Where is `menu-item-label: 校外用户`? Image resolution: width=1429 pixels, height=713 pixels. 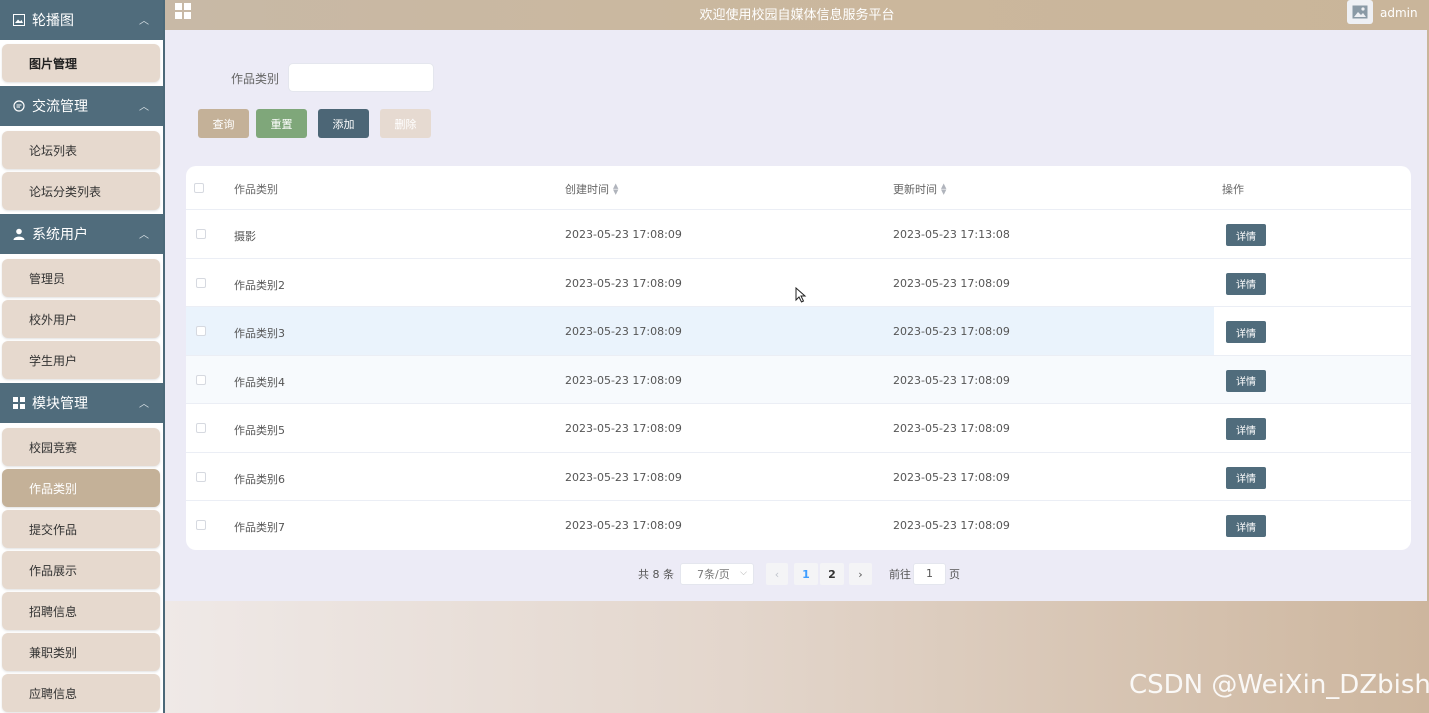 menu-item-label: 校外用户 is located at coordinates (53, 319).